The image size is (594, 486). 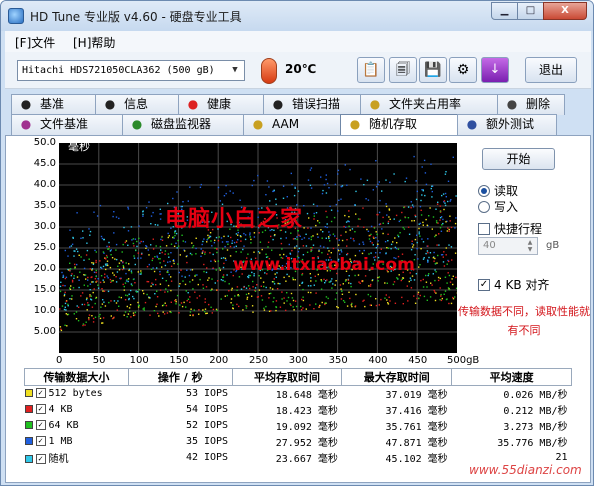 I want to click on row-name-cell: ✓ 随机, so click(x=76, y=458).